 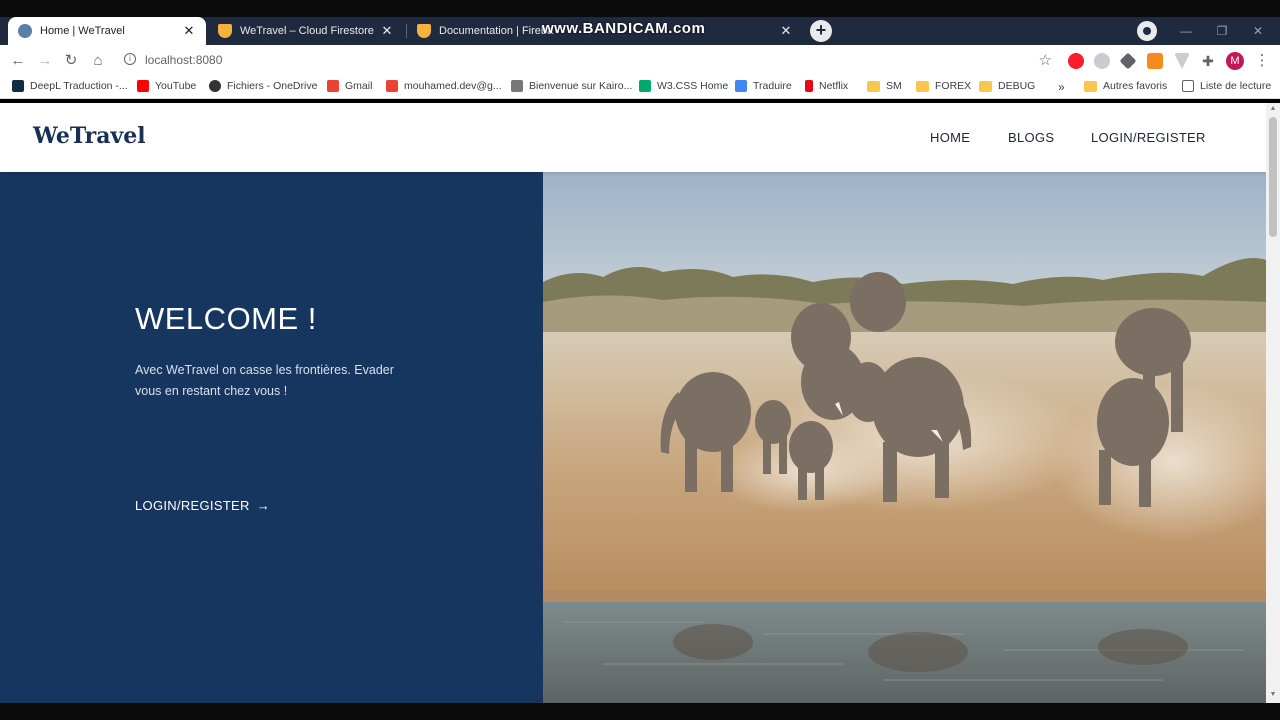 What do you see at coordinates (1222, 31) in the screenshot?
I see `maximize-icon: ❐` at bounding box center [1222, 31].